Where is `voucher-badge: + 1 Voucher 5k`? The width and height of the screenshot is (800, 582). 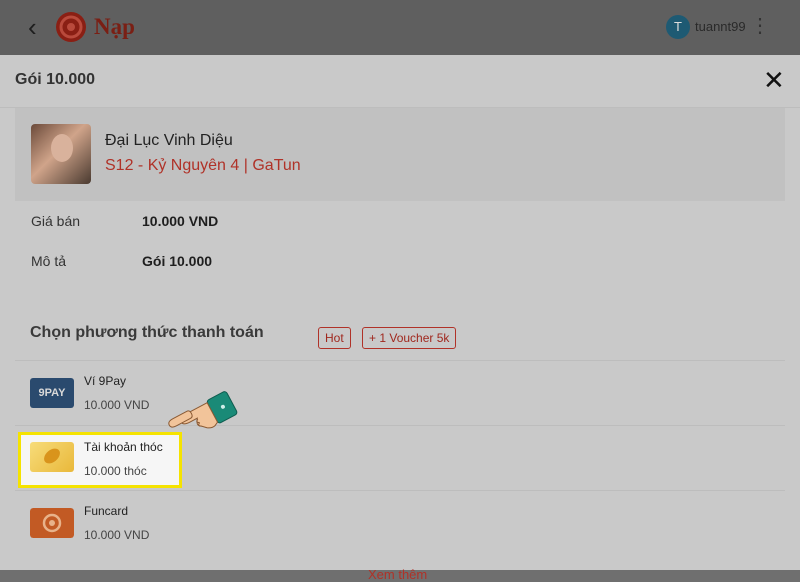
voucher-badge: + 1 Voucher 5k is located at coordinates (409, 338).